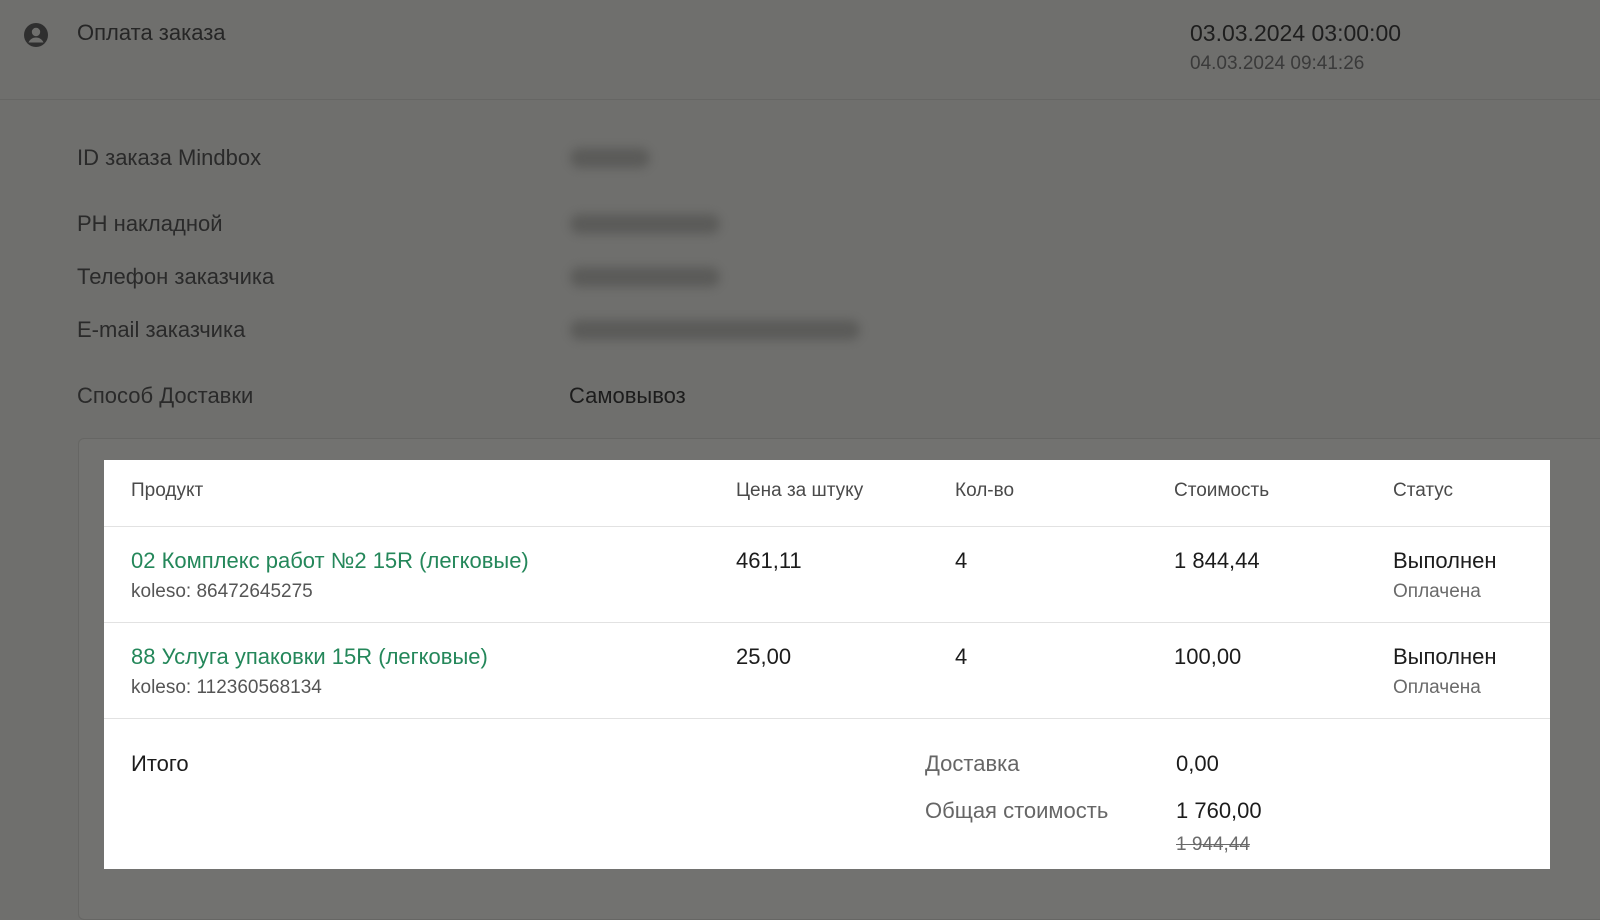 Image resolution: width=1600 pixels, height=920 pixels. What do you see at coordinates (1296, 33) in the screenshot?
I see `event-datetime-primary: 03.03.2024 03:00:00` at bounding box center [1296, 33].